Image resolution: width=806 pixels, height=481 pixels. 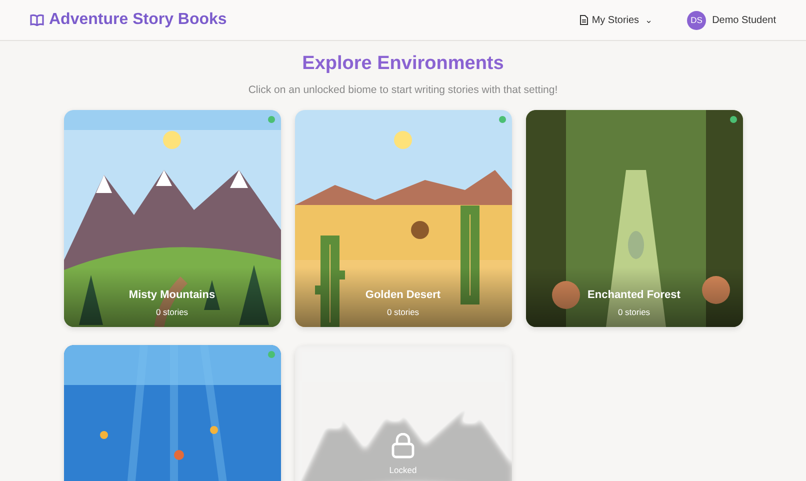 What do you see at coordinates (403, 90) in the screenshot?
I see `page-subtitle: Click on an unlocked biome to start writing stories with that setting!` at bounding box center [403, 90].